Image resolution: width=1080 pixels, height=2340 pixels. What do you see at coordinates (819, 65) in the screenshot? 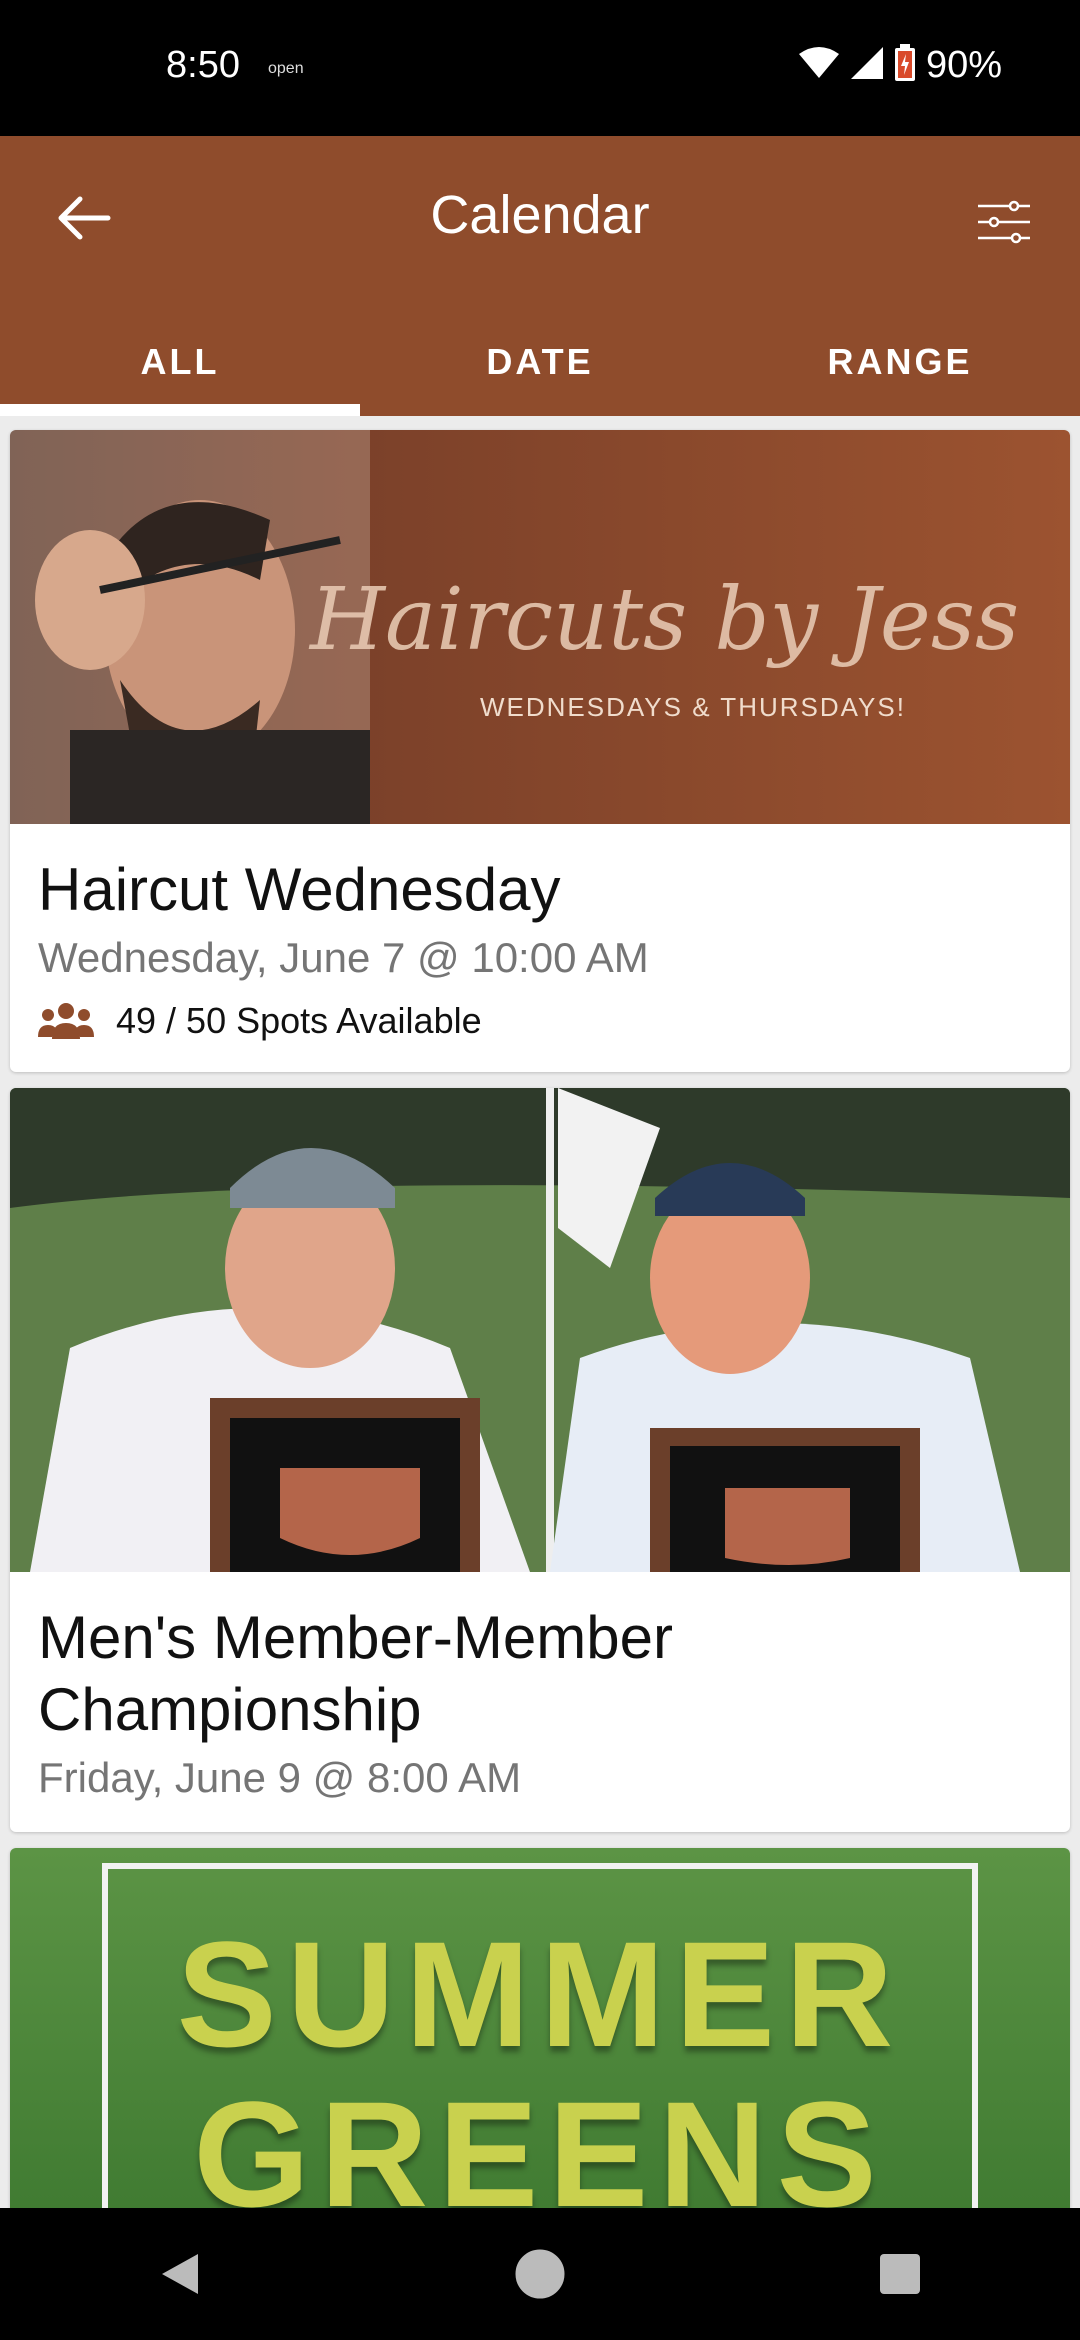
I see `wifi-icon` at bounding box center [819, 65].